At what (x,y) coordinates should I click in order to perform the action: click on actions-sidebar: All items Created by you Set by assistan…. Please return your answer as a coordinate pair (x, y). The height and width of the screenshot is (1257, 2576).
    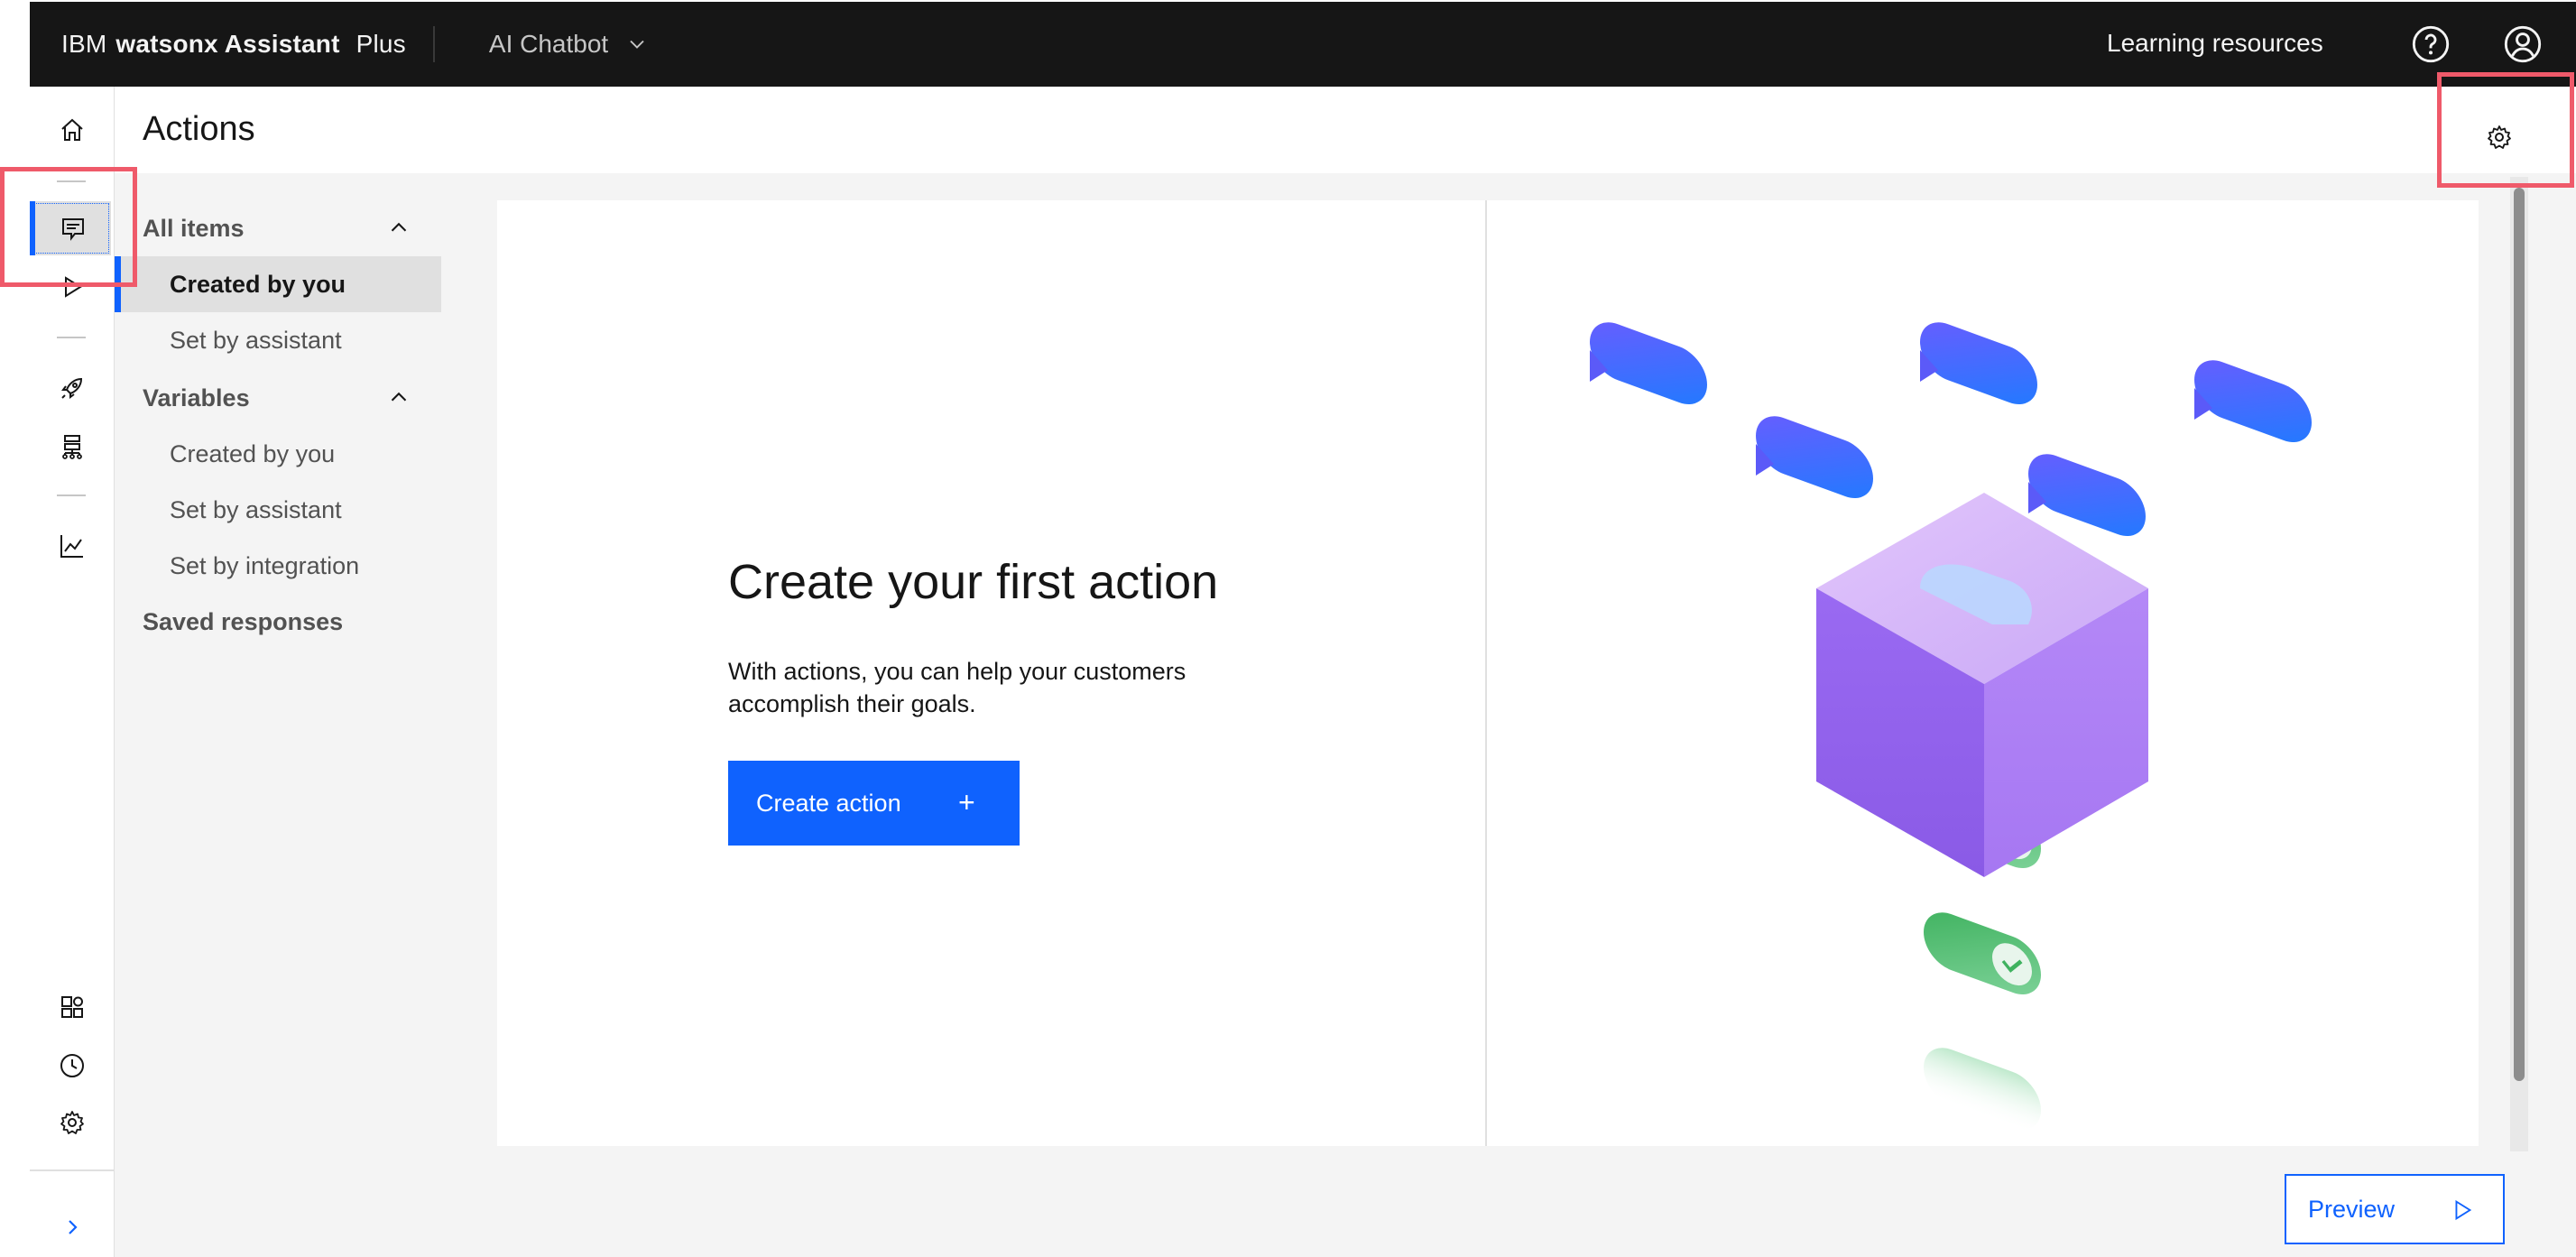
    Looking at the image, I should click on (304, 715).